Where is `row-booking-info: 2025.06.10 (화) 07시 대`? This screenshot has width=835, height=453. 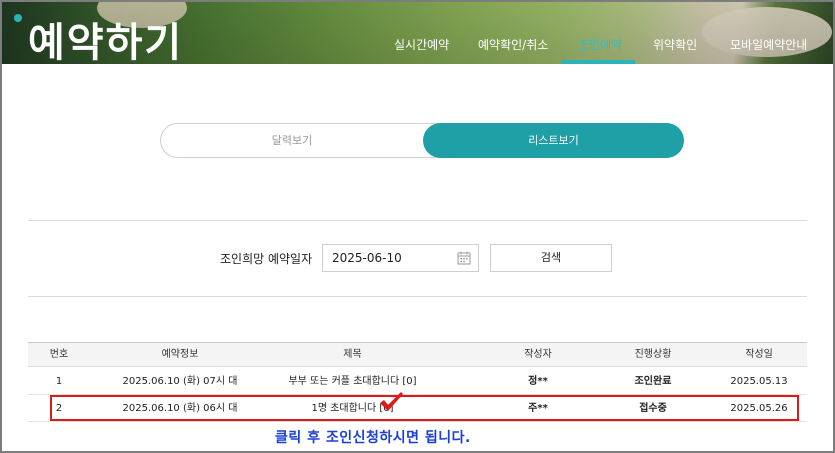 row-booking-info: 2025.06.10 (화) 07시 대 is located at coordinates (180, 381).